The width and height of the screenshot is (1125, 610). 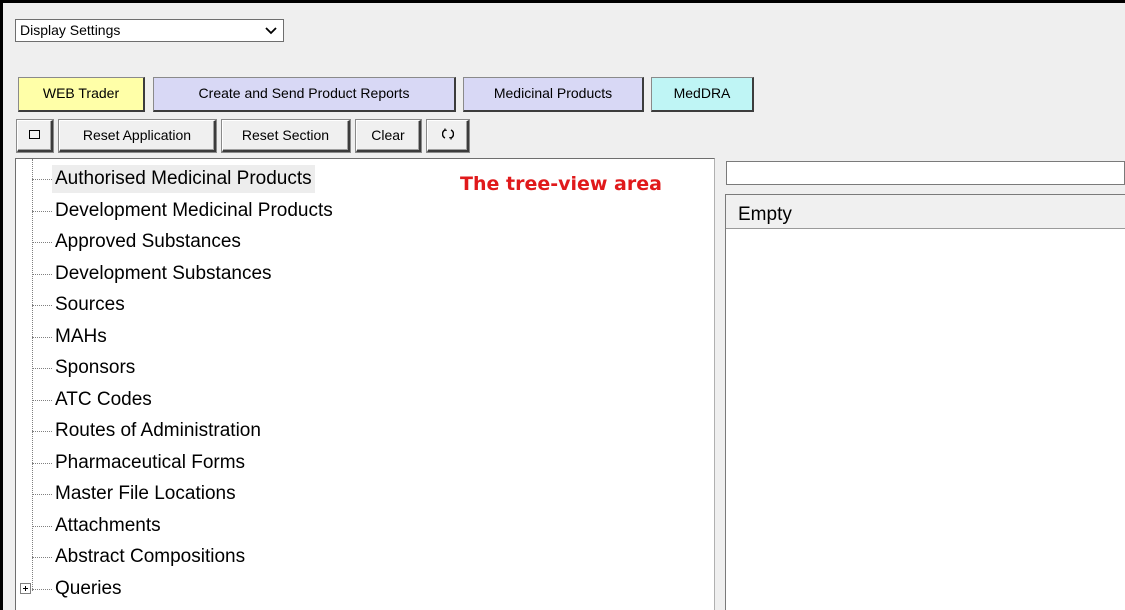 I want to click on tab-label: Medicinal Products, so click(x=553, y=93).